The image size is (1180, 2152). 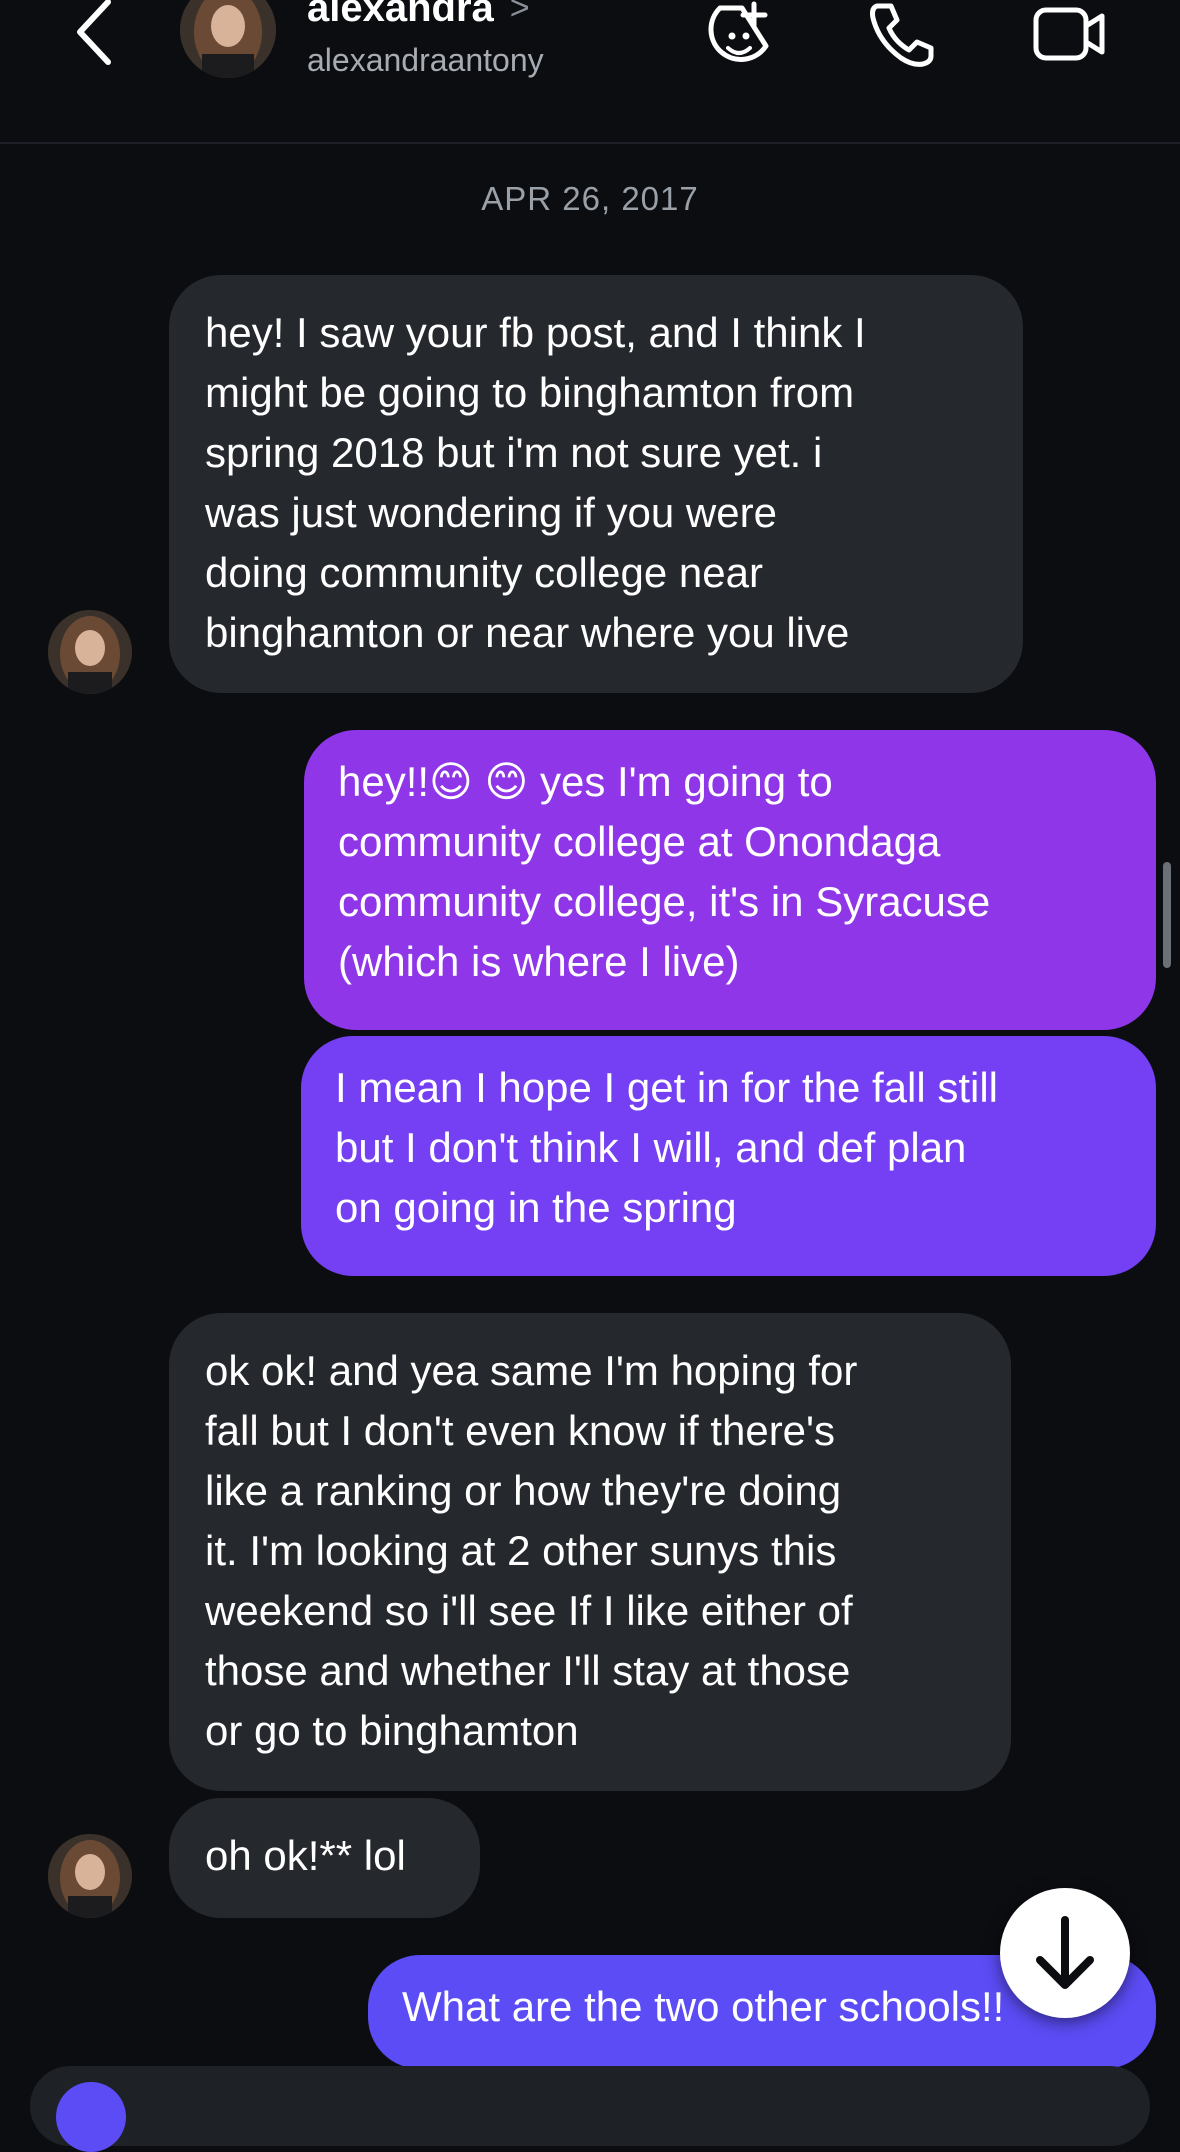 What do you see at coordinates (590, 2109) in the screenshot?
I see `message-composer` at bounding box center [590, 2109].